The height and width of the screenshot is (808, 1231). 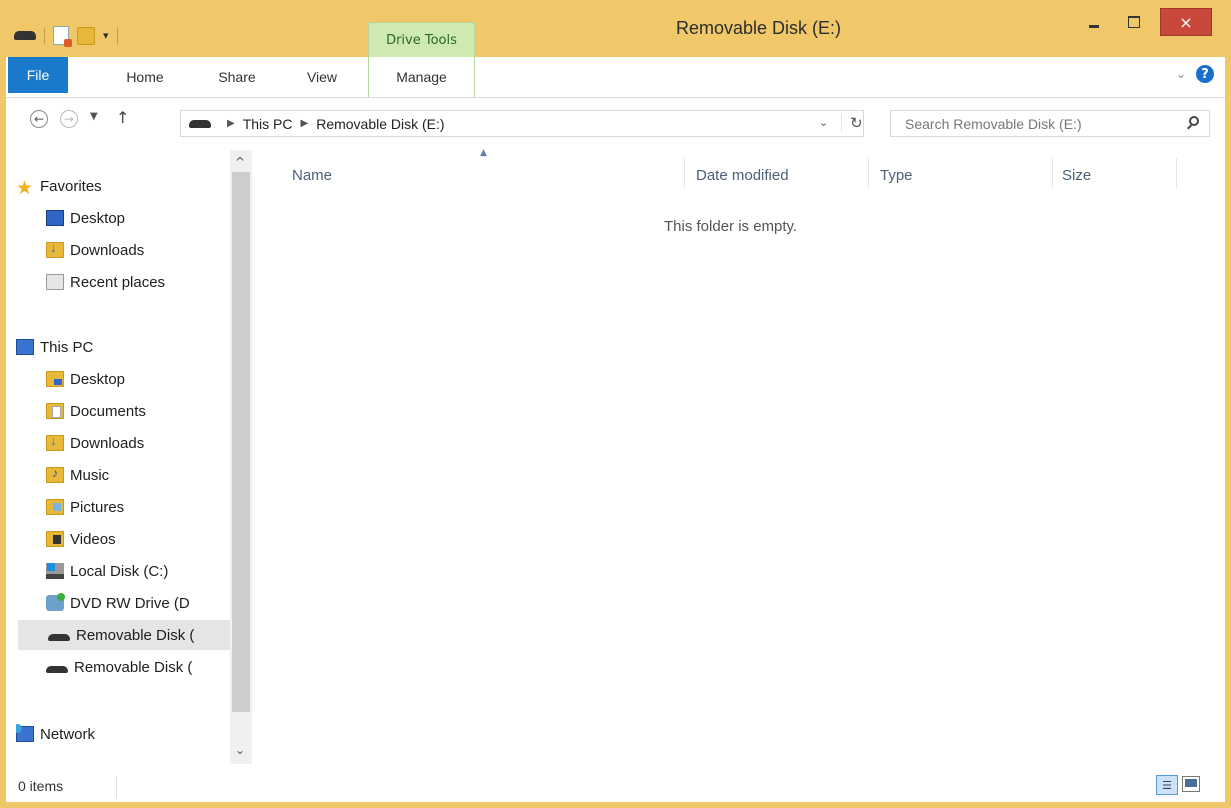 I want to click on star-icon: ★, so click(x=25, y=188).